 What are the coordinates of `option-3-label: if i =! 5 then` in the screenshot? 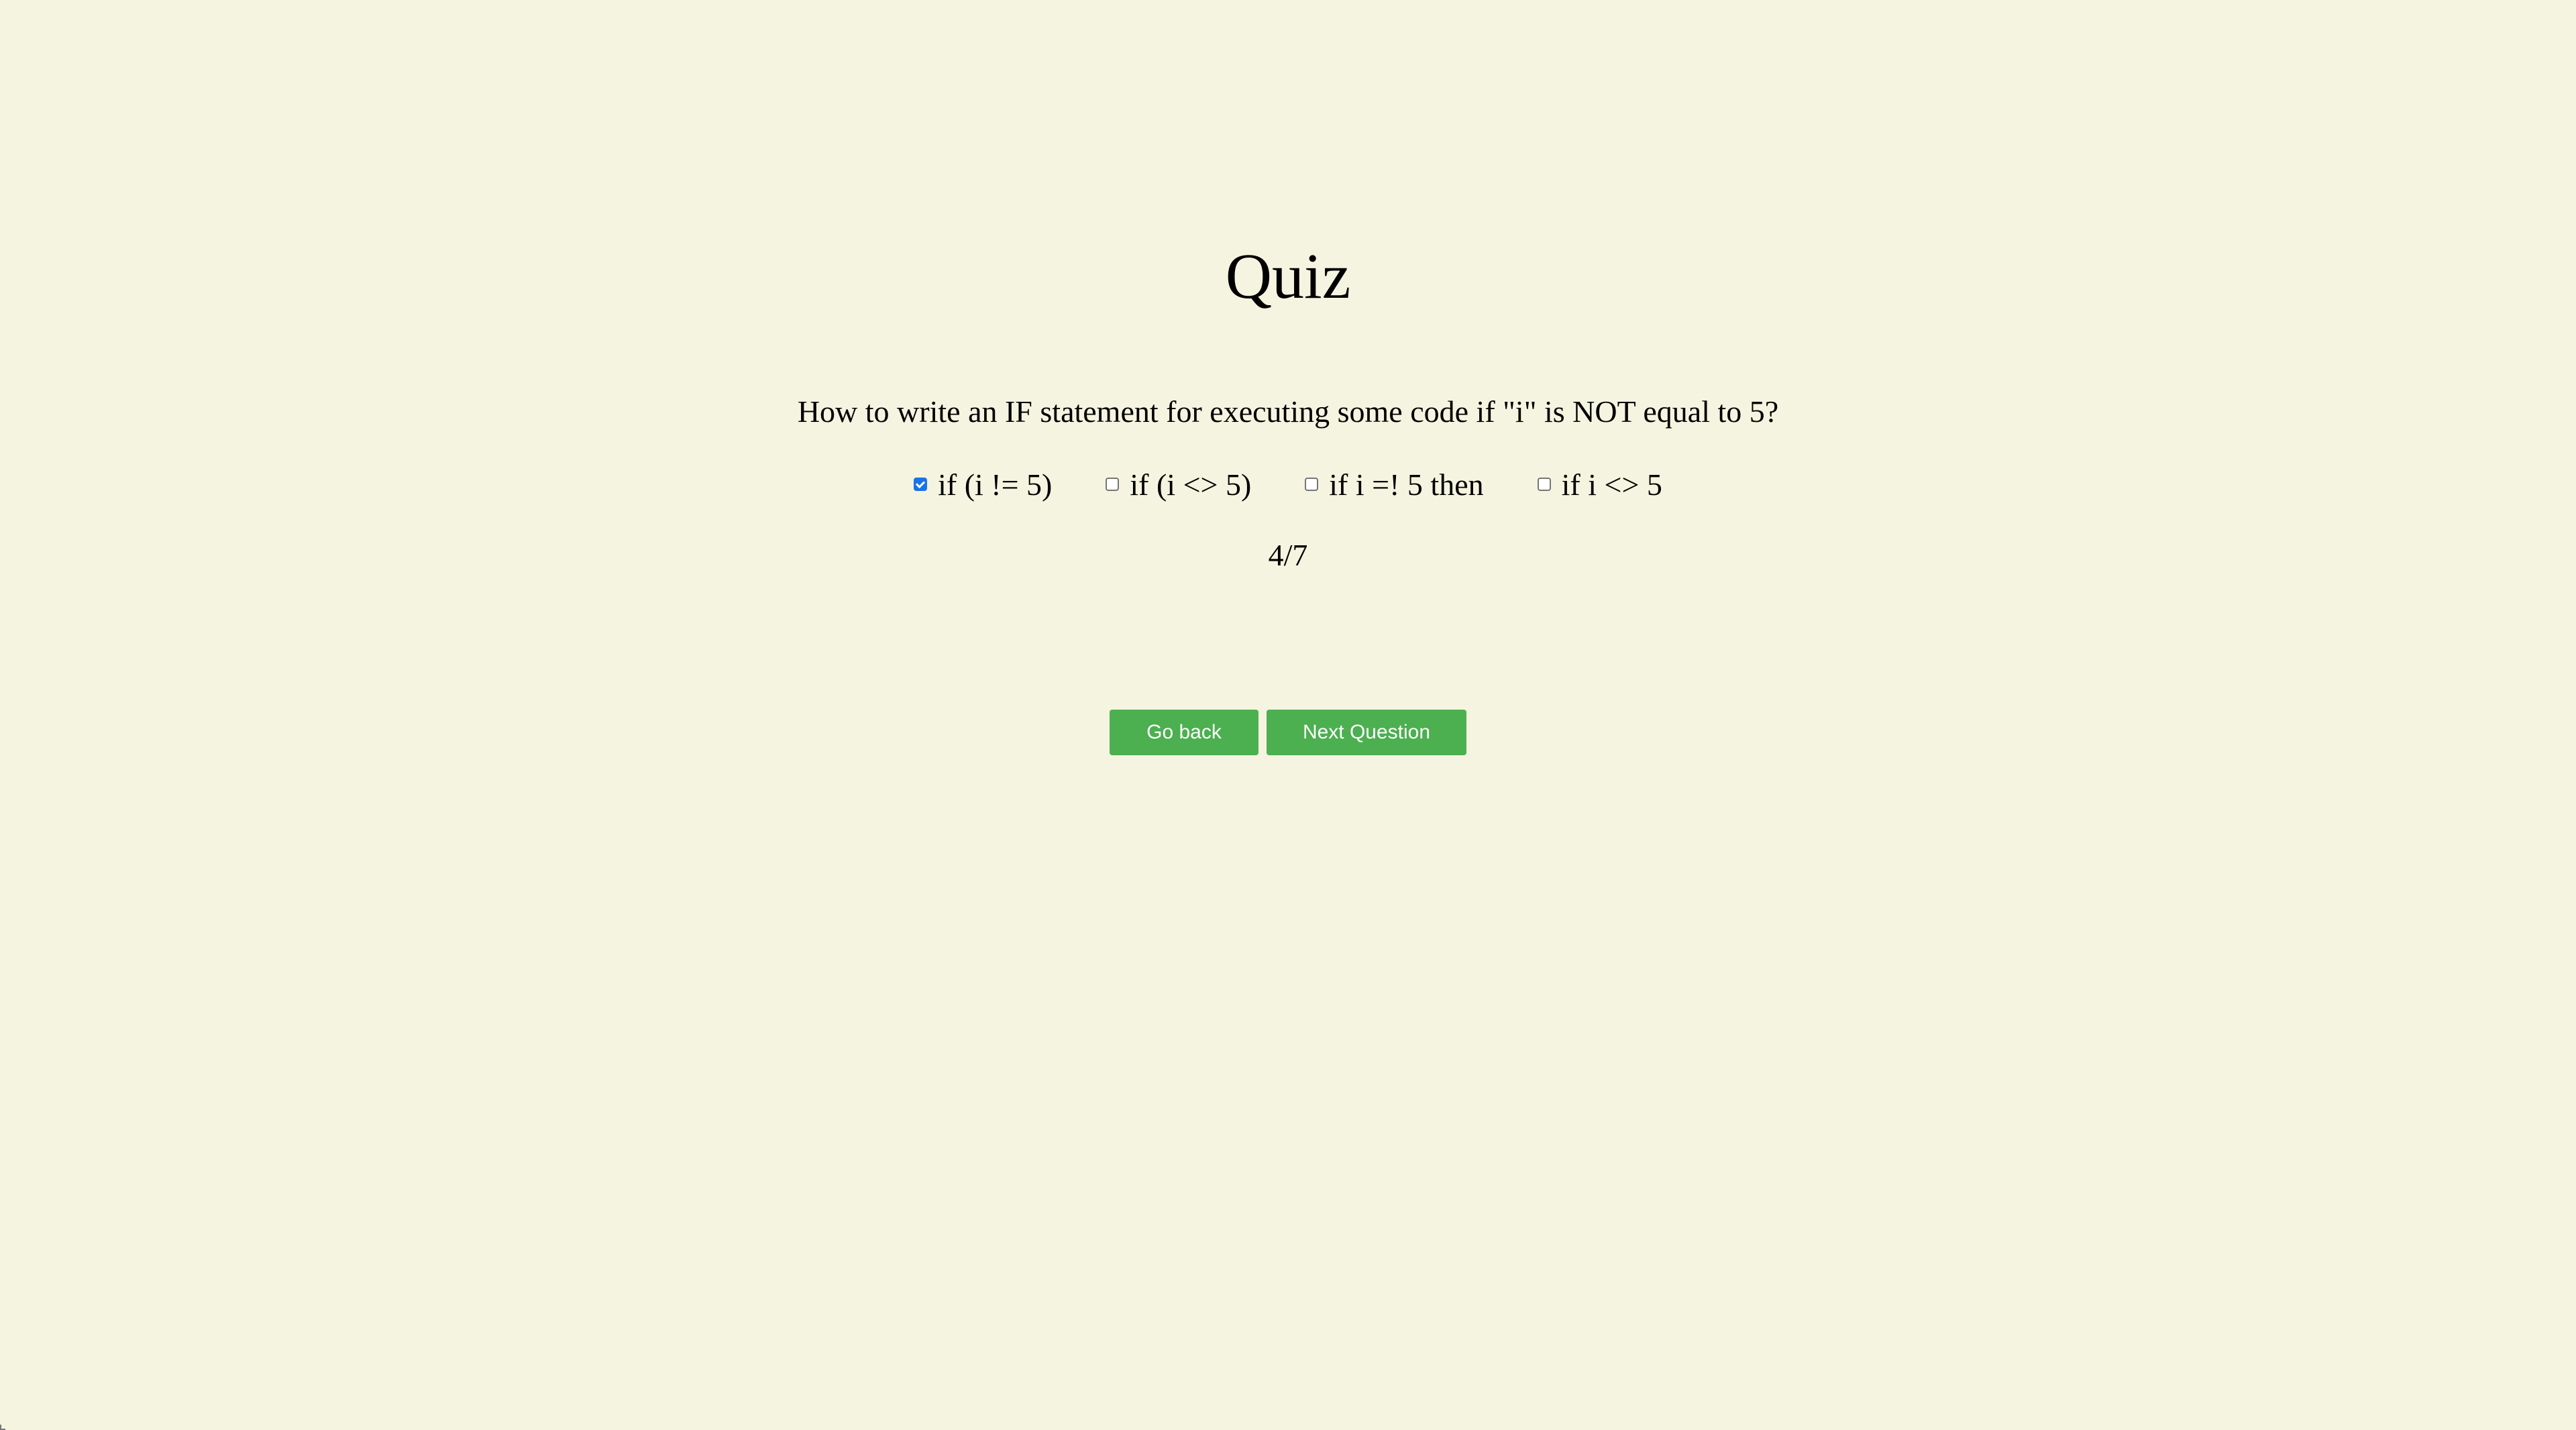 It's located at (1406, 485).